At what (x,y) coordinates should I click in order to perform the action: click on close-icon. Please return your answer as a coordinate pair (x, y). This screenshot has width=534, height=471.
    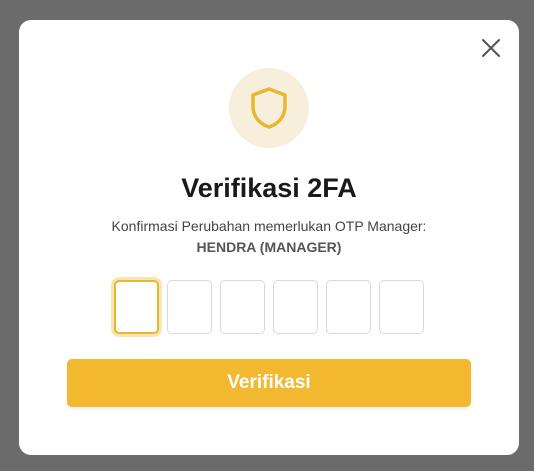
    Looking at the image, I should click on (491, 48).